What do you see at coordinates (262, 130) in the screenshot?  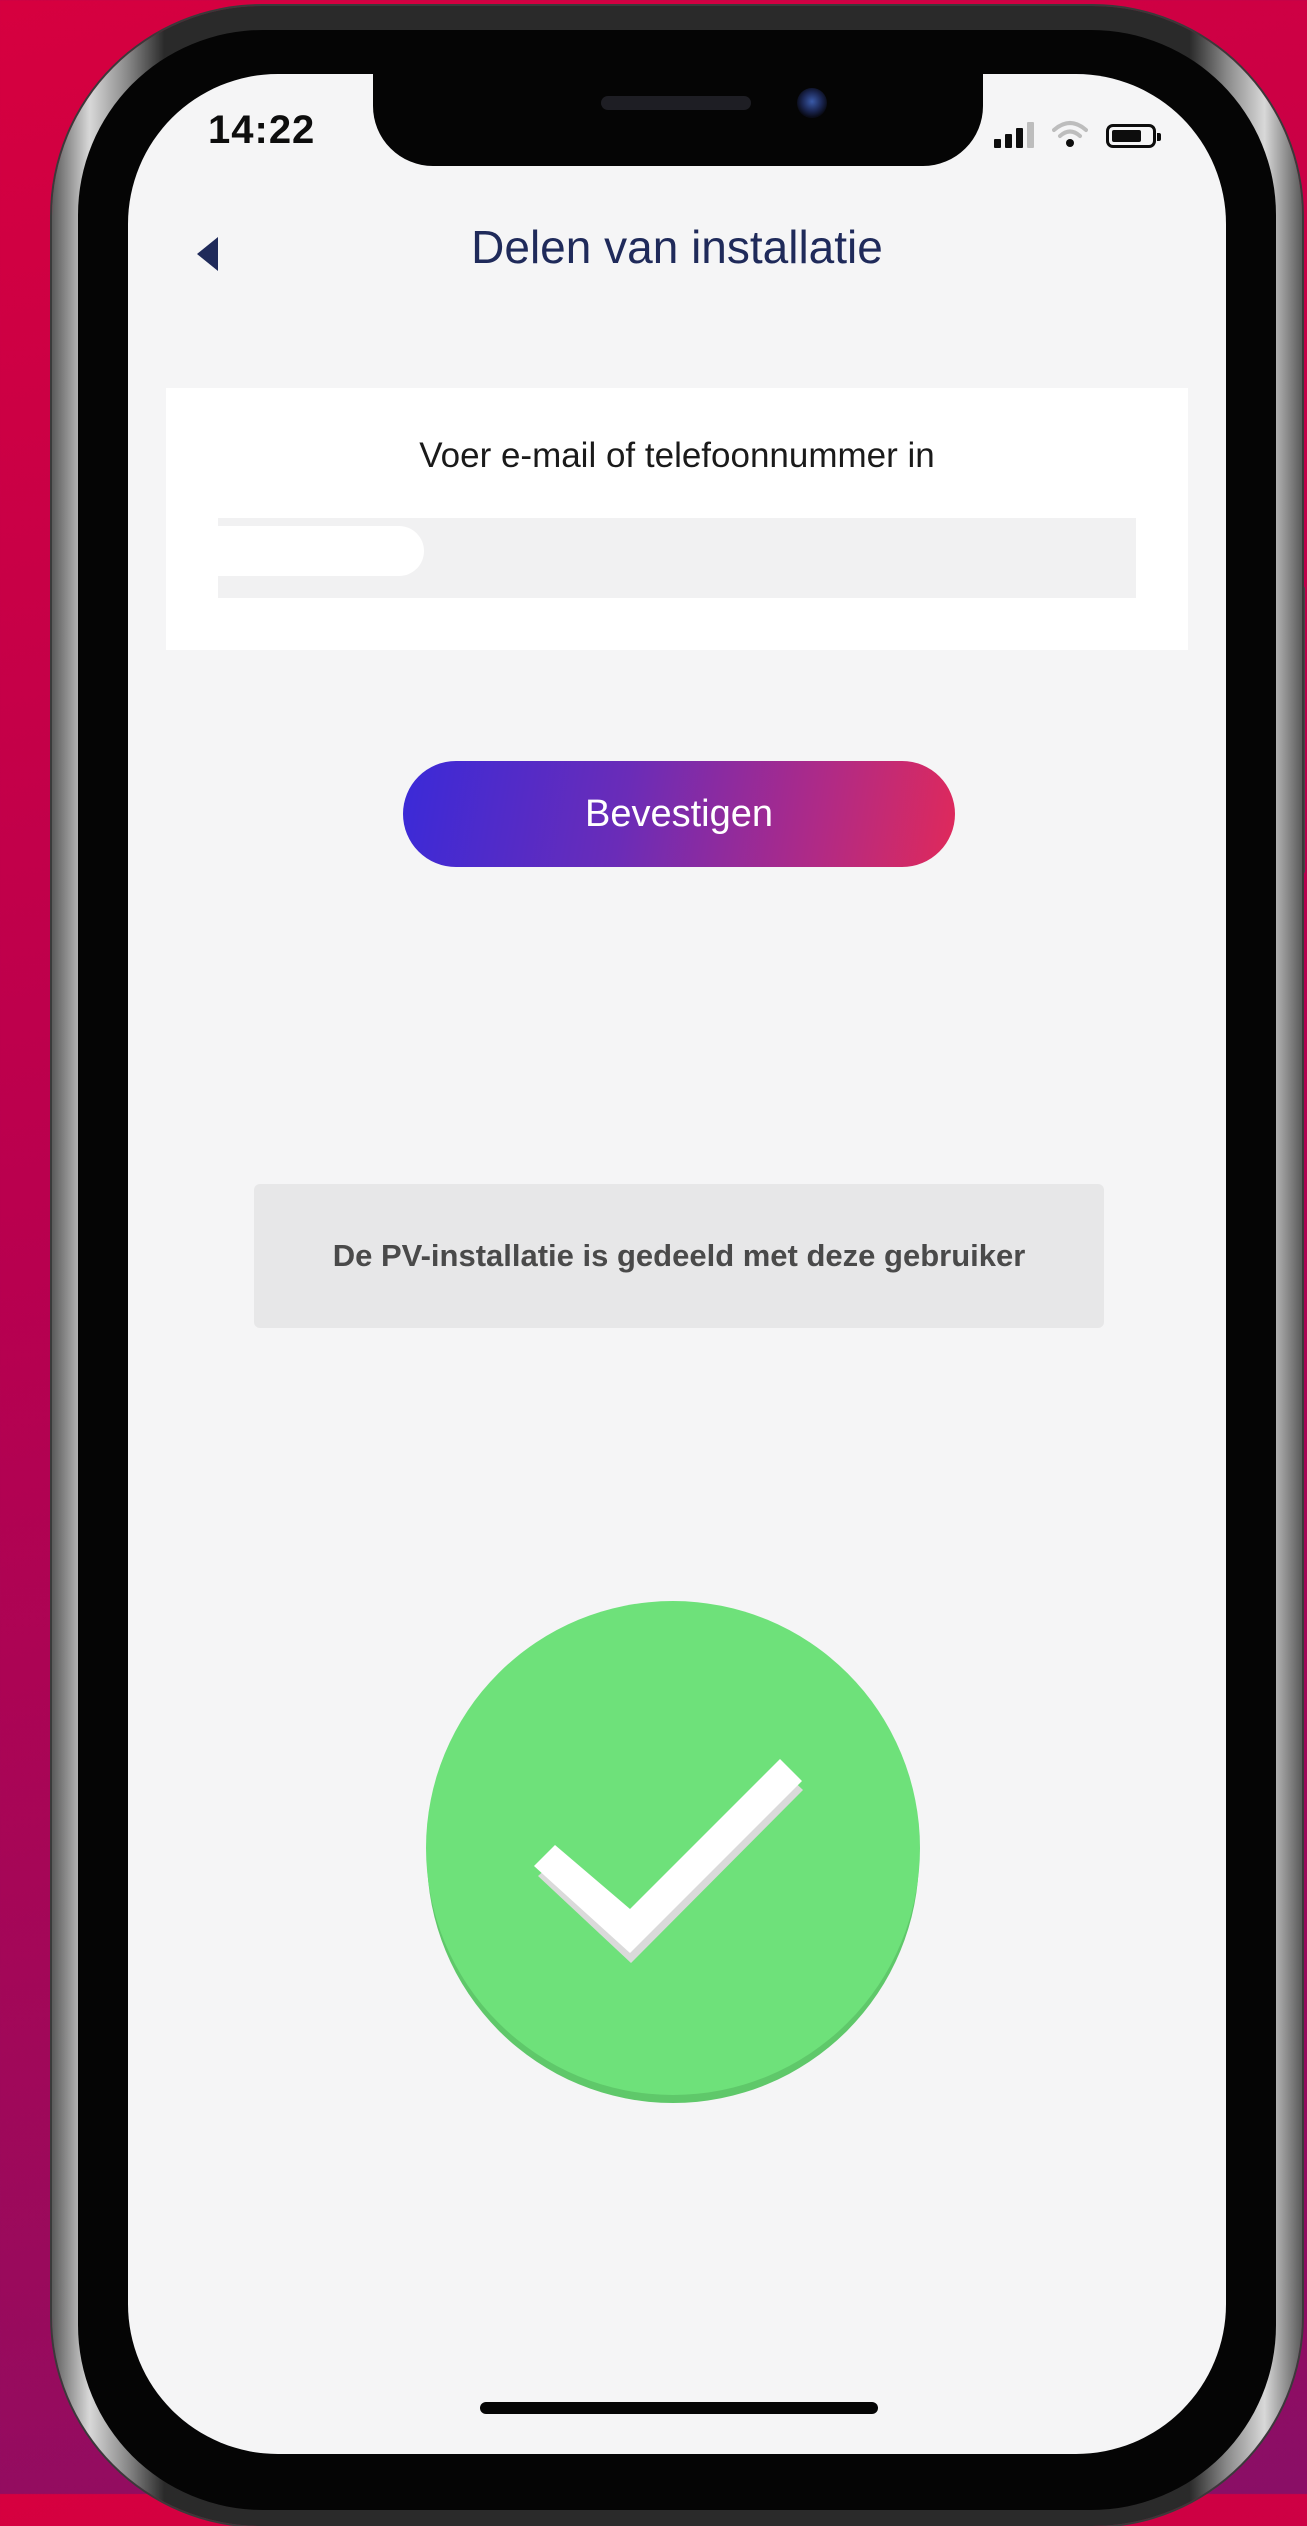 I see `status-time: 14:22` at bounding box center [262, 130].